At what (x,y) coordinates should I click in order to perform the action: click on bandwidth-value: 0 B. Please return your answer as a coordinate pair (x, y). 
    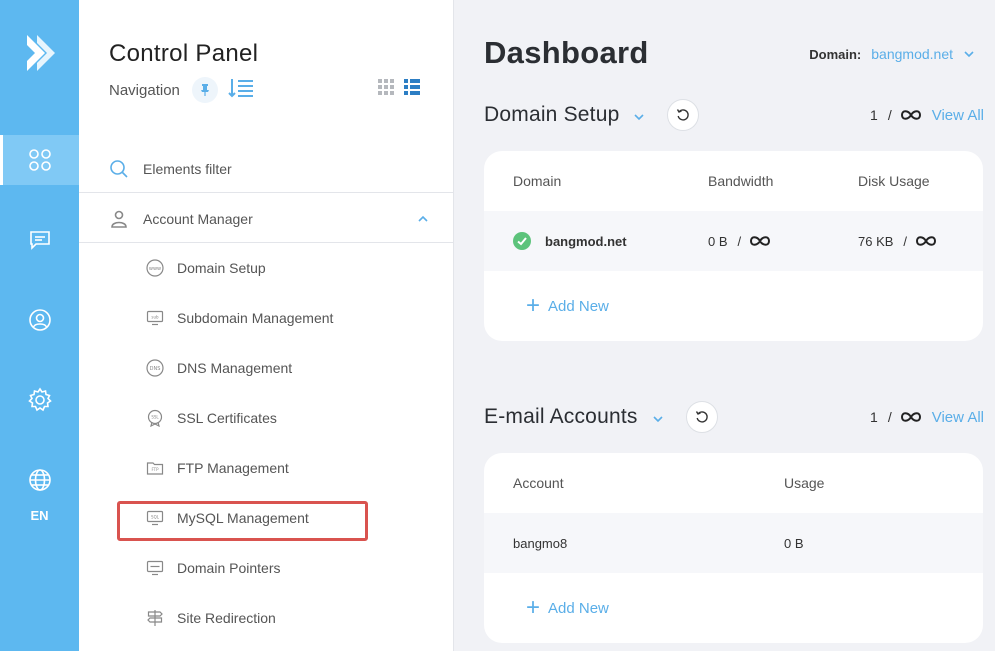
    Looking at the image, I should click on (718, 241).